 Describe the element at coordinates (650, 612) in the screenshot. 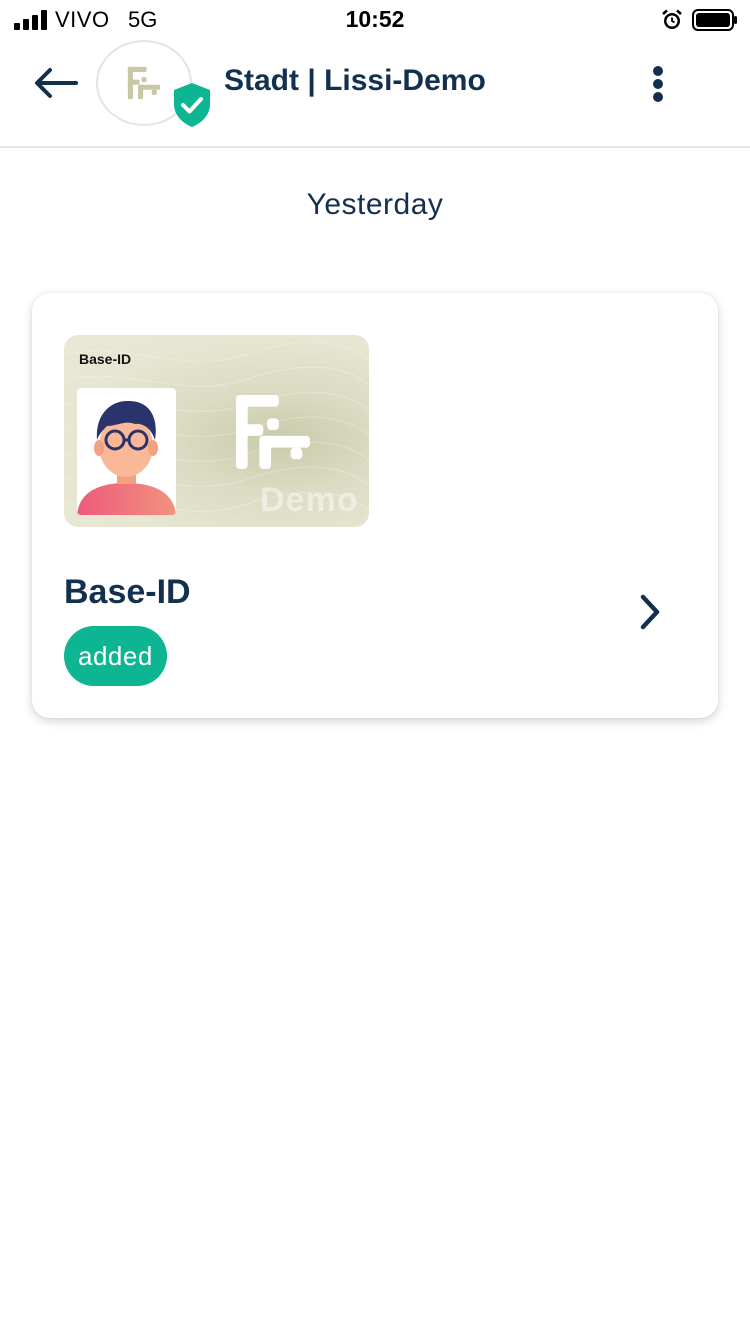

I see `chevron-right-icon` at that location.